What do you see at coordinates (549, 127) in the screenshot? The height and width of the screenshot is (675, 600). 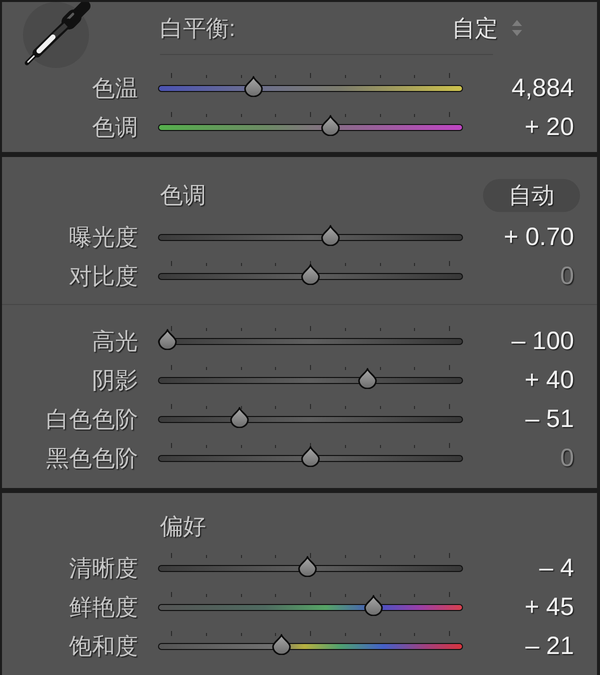 I see `slider-value: + 20` at bounding box center [549, 127].